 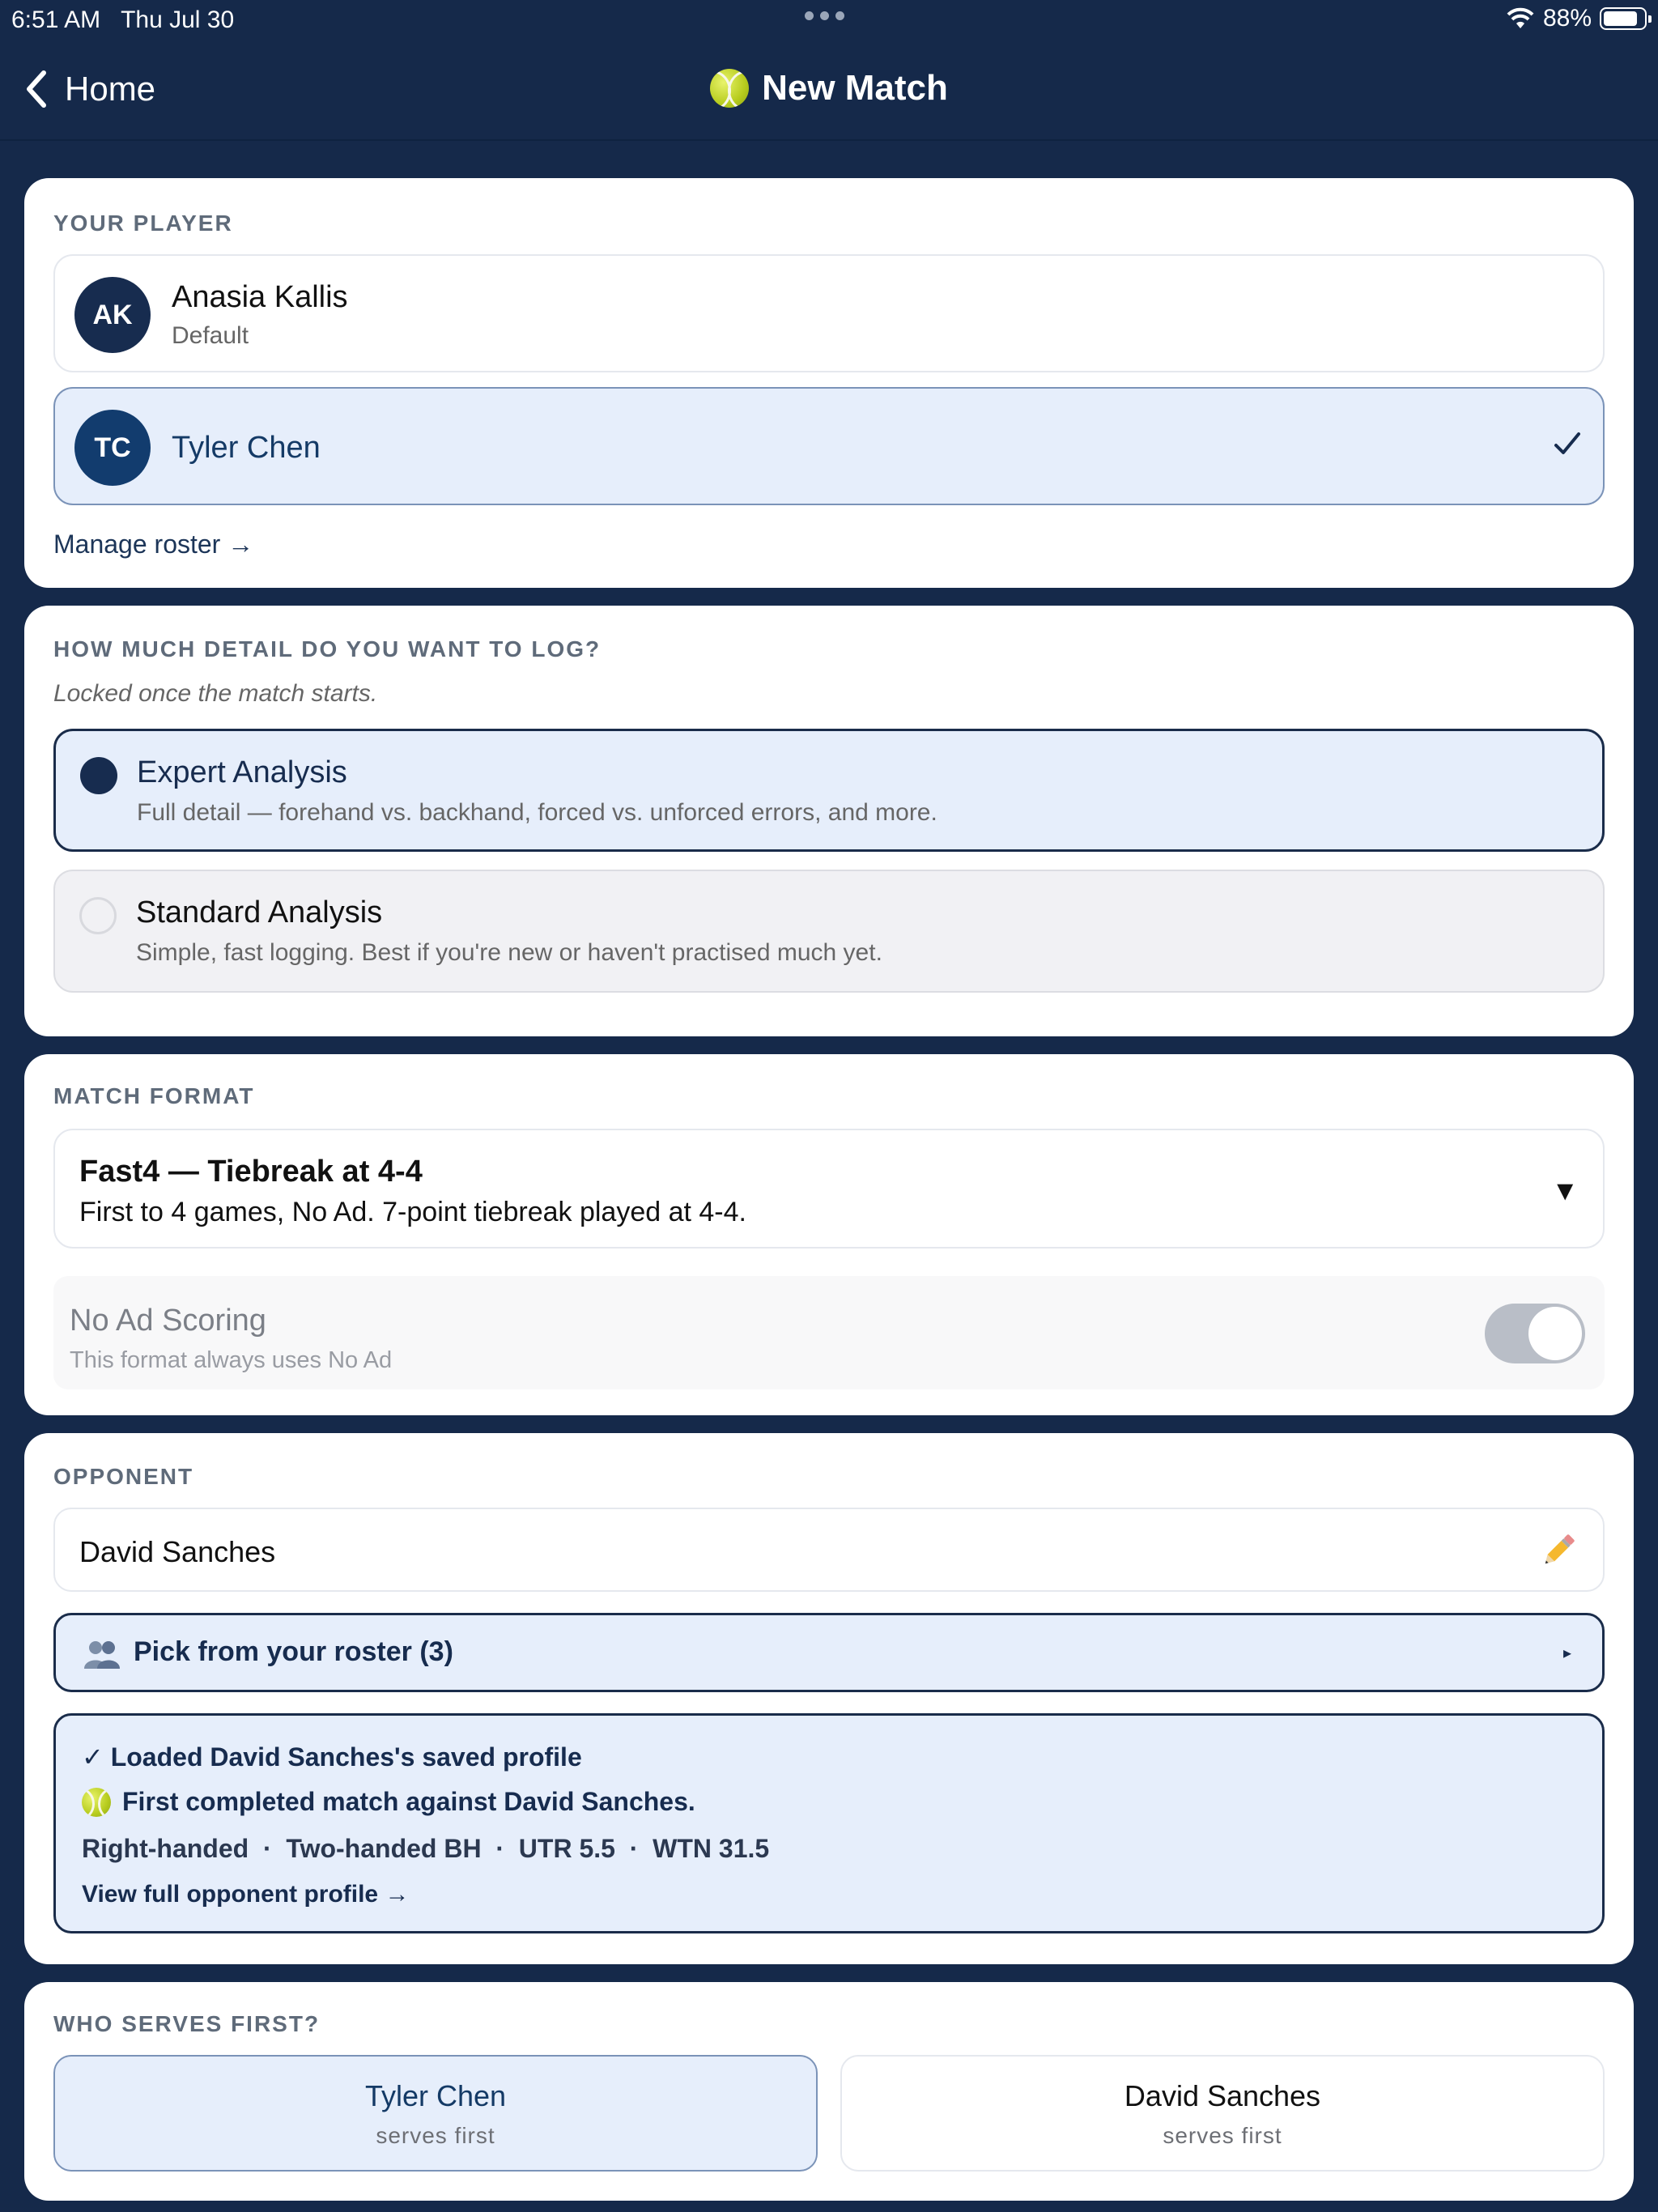 What do you see at coordinates (829, 446) in the screenshot?
I see `player-row-tyler-chen: TC Tyler Chen` at bounding box center [829, 446].